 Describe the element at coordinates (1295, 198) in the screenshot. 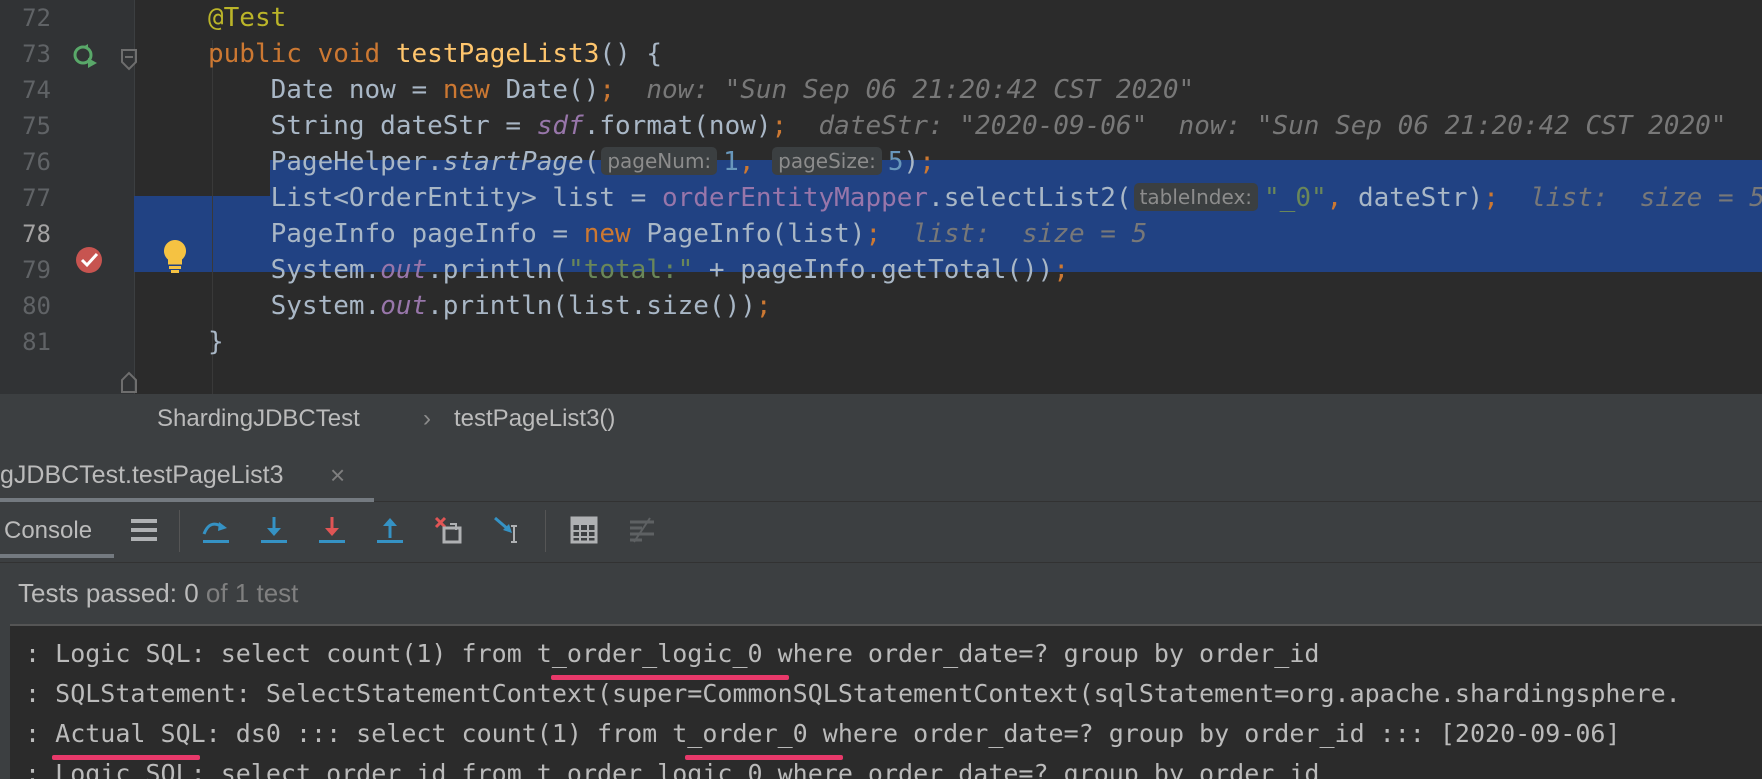

I see `code-token: "_0"` at that location.